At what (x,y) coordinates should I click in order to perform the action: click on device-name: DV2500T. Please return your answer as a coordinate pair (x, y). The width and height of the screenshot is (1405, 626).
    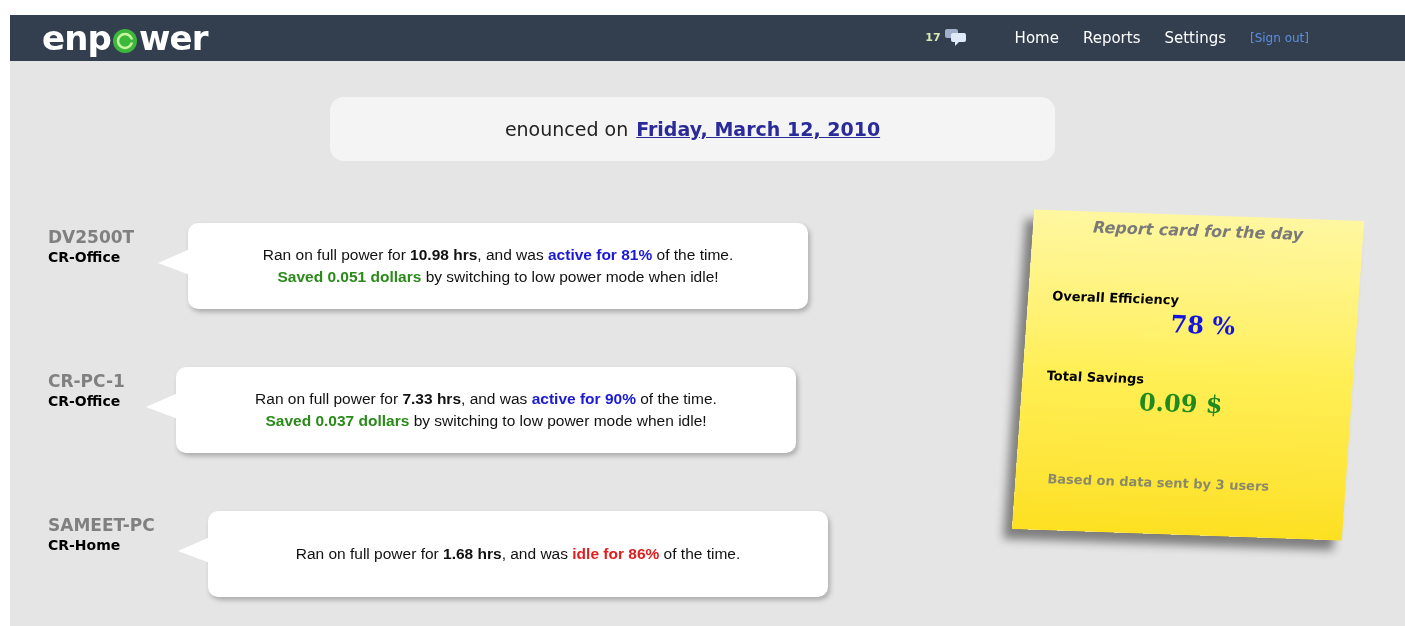
    Looking at the image, I should click on (91, 237).